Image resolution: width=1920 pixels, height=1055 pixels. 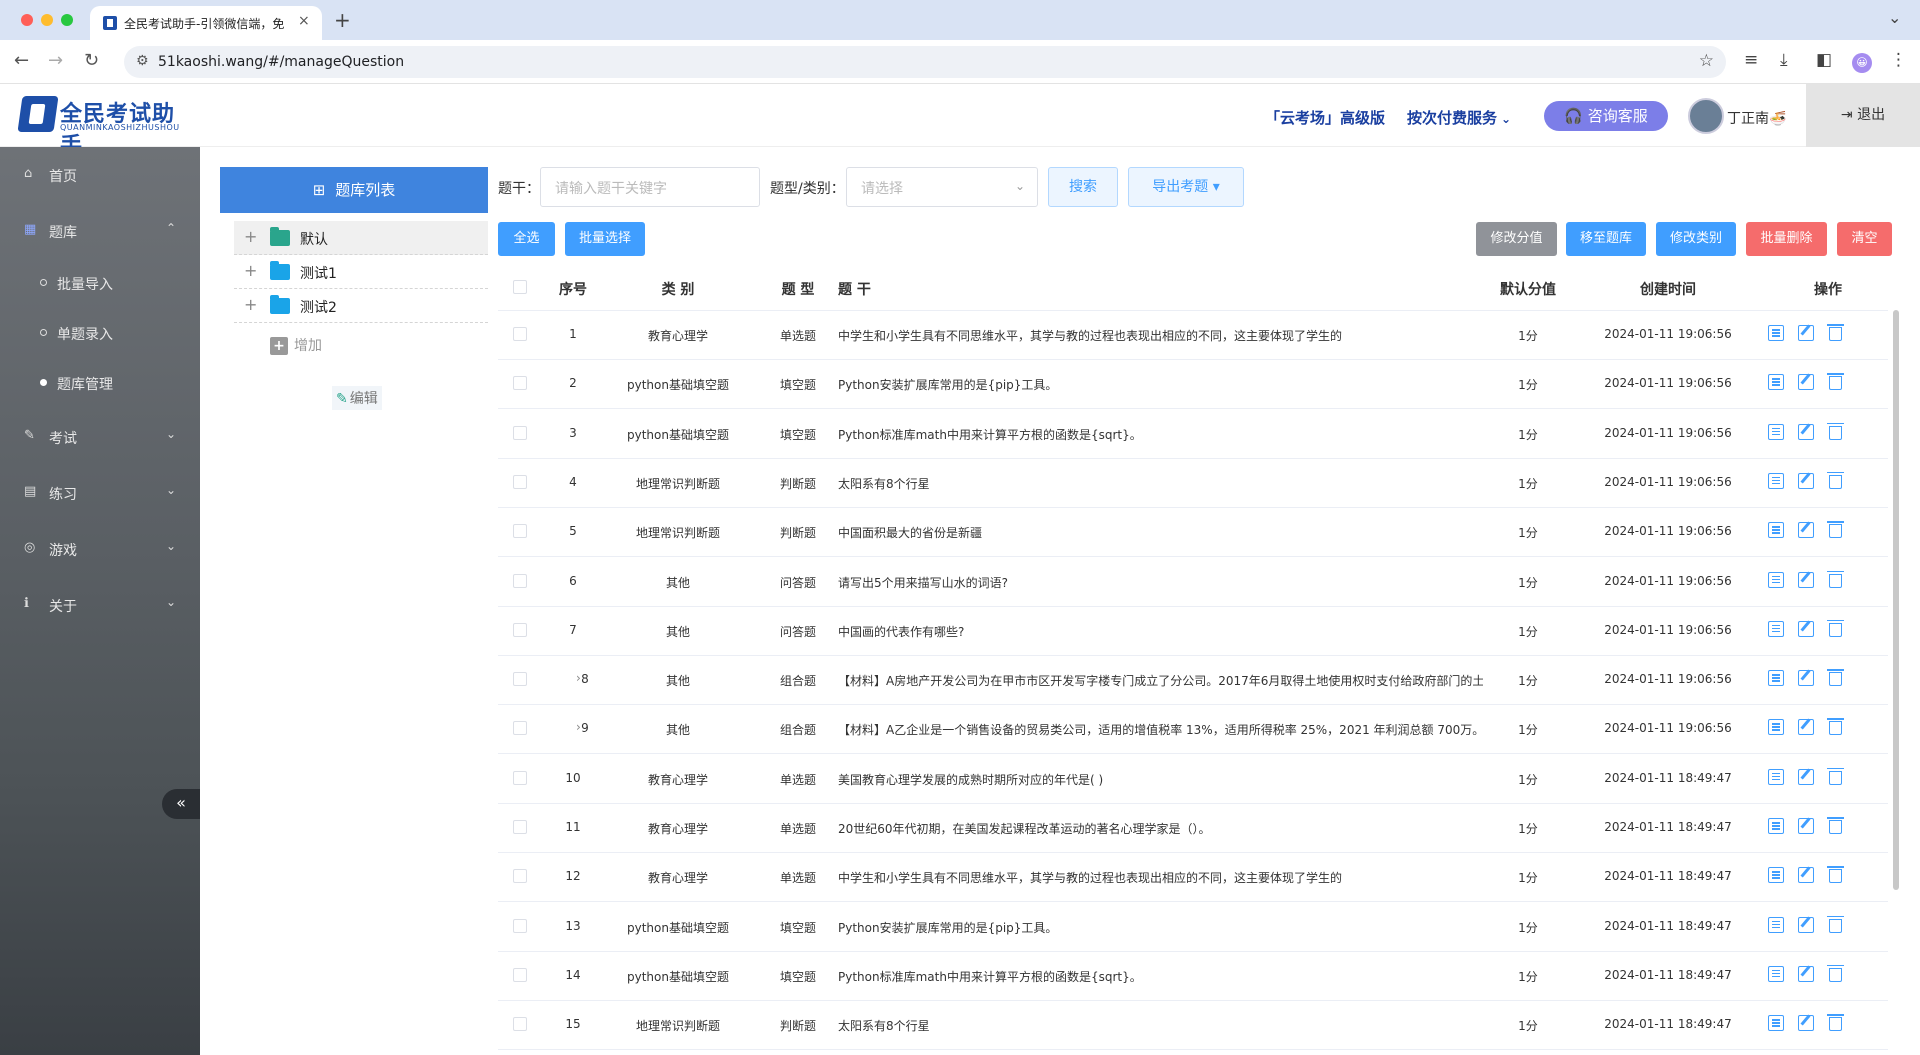 I want to click on pay-service-menu: 按次付费服务 ⌄, so click(x=1459, y=117).